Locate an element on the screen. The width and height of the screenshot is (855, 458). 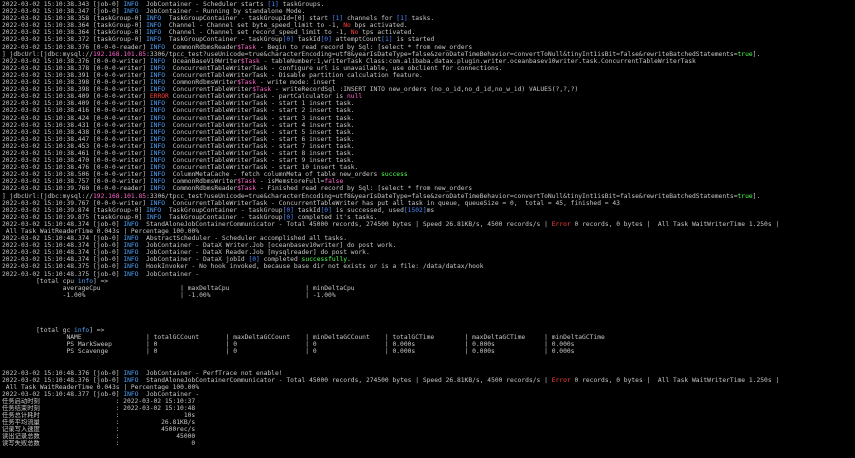
log-text: taskGroups. is located at coordinates (301, 4).